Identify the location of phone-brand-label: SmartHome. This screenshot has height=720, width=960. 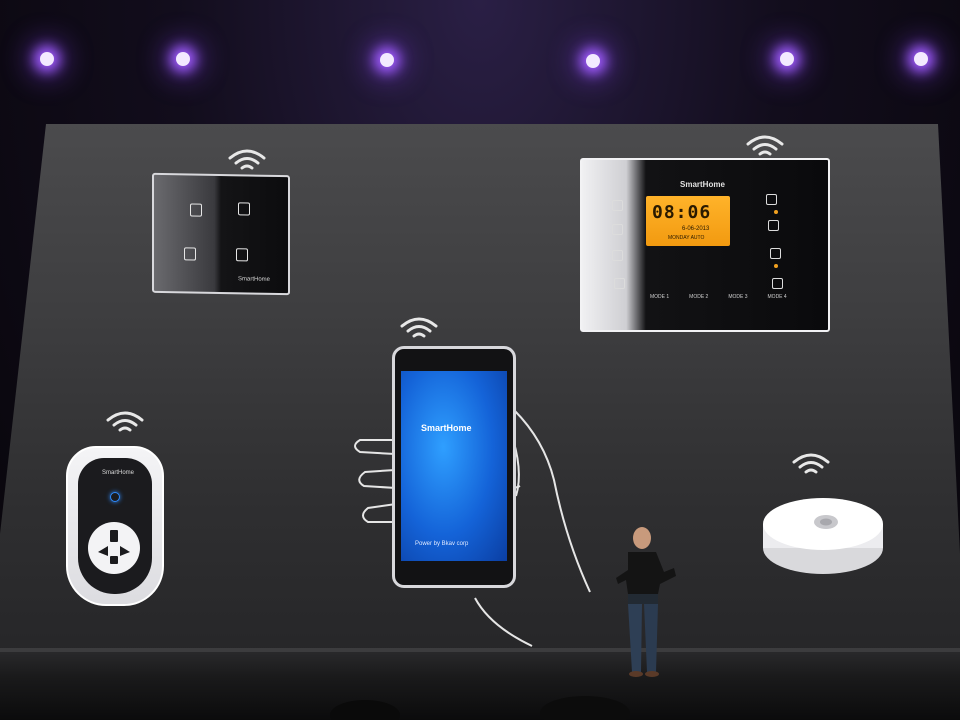
(446, 428).